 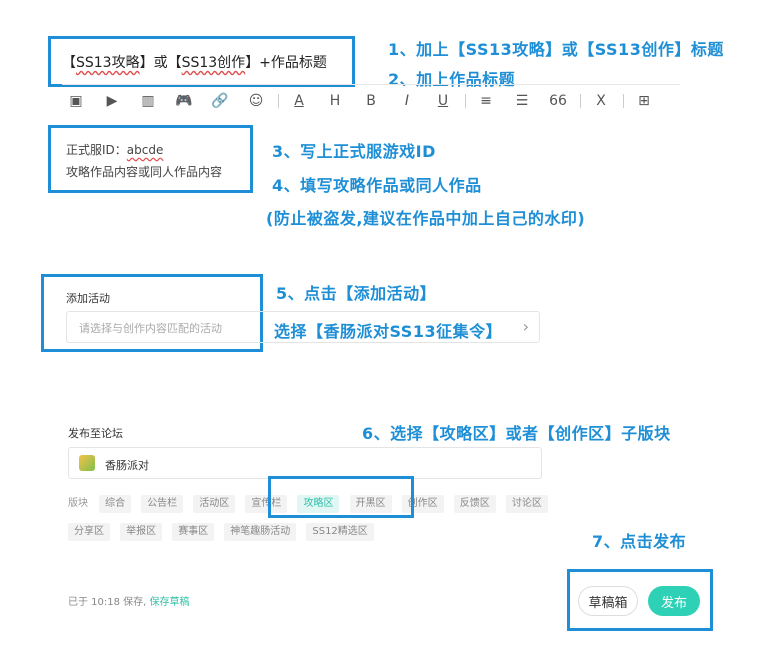 I want to click on content-line-2: 攻略作品内容或同人作品内容, so click(x=144, y=171).